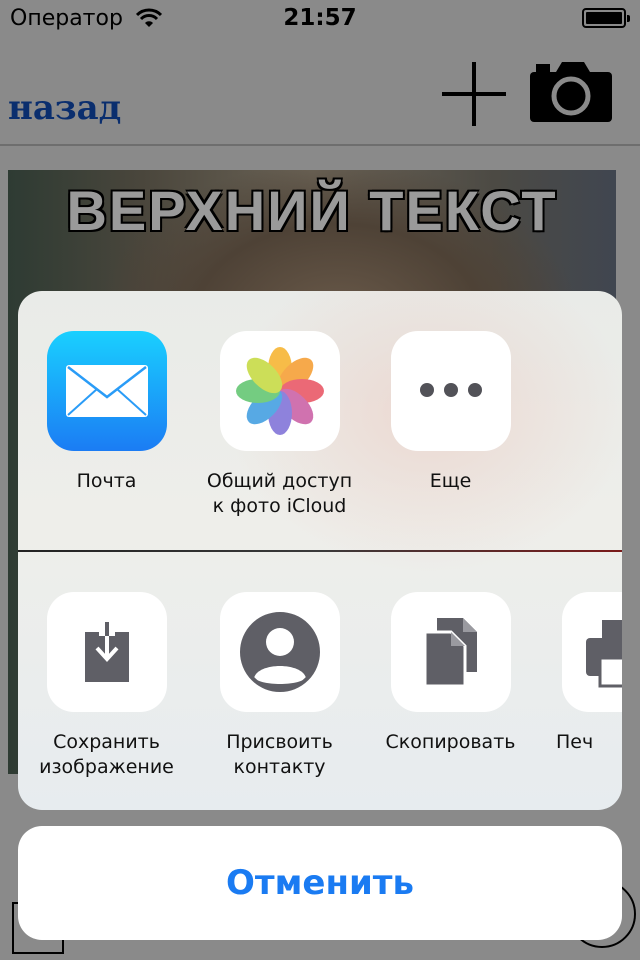  Describe the element at coordinates (106, 755) in the screenshot. I see `action-save-label: Сохранить изображение` at that location.